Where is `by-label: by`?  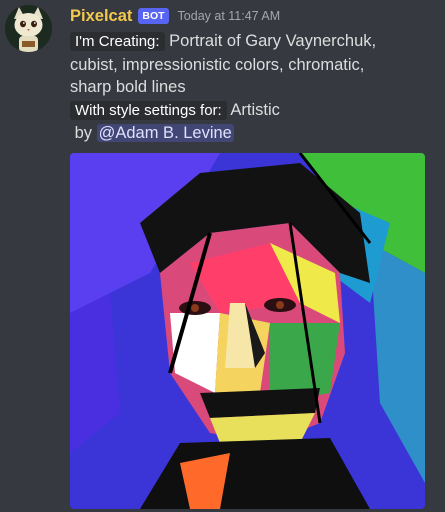 by-label: by is located at coordinates (83, 133).